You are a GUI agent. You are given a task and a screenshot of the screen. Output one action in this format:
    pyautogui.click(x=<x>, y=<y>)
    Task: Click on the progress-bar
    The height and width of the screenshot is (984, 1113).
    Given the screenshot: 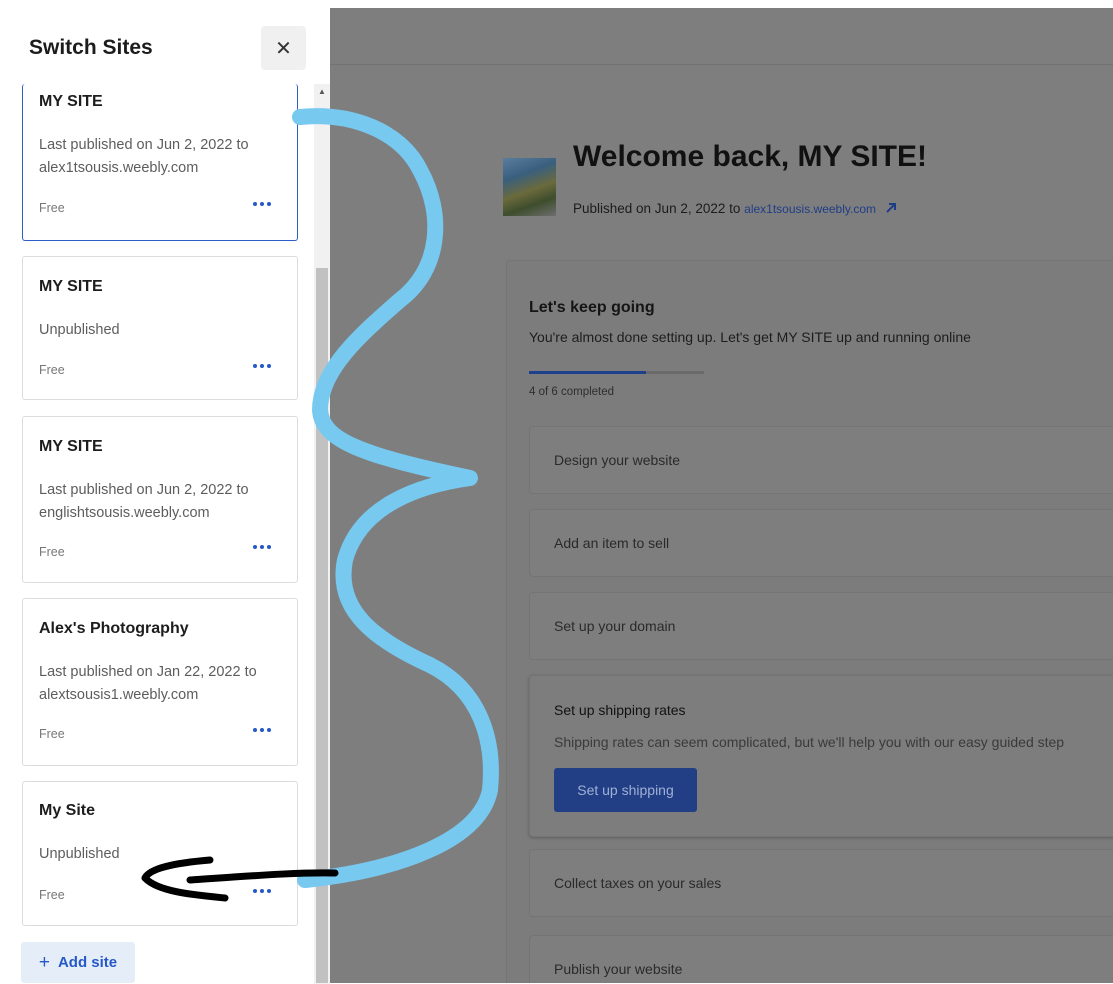 What is the action you would take?
    pyautogui.click(x=616, y=372)
    